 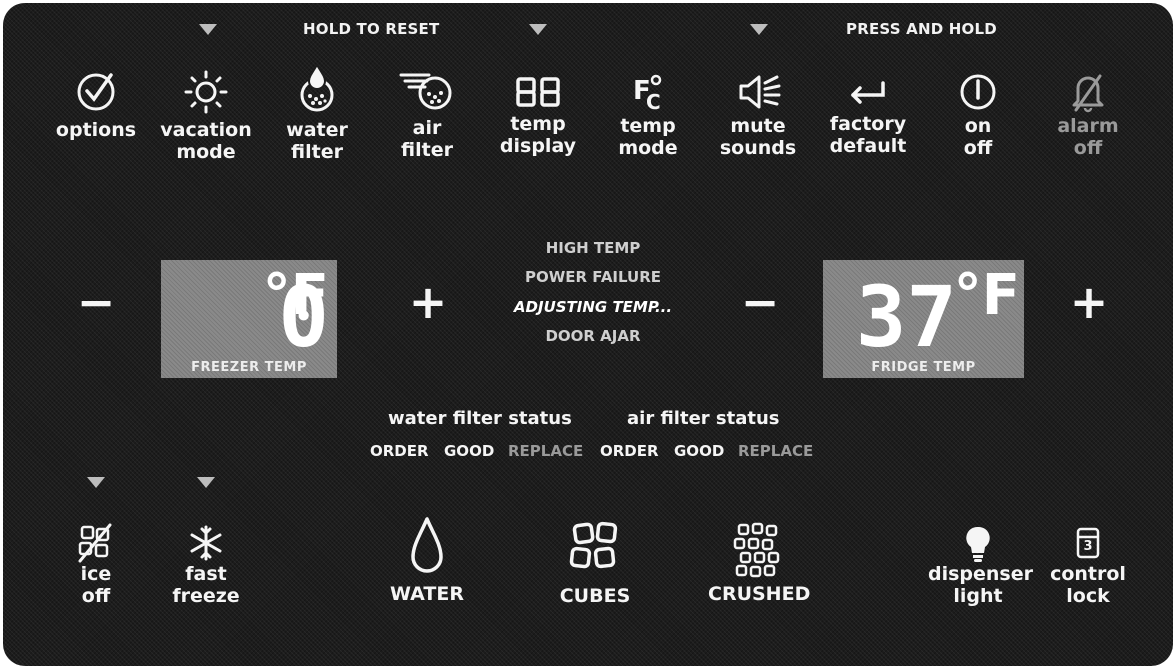 What do you see at coordinates (249, 367) in the screenshot?
I see `freezer-temp-label: FREEZER TEMP` at bounding box center [249, 367].